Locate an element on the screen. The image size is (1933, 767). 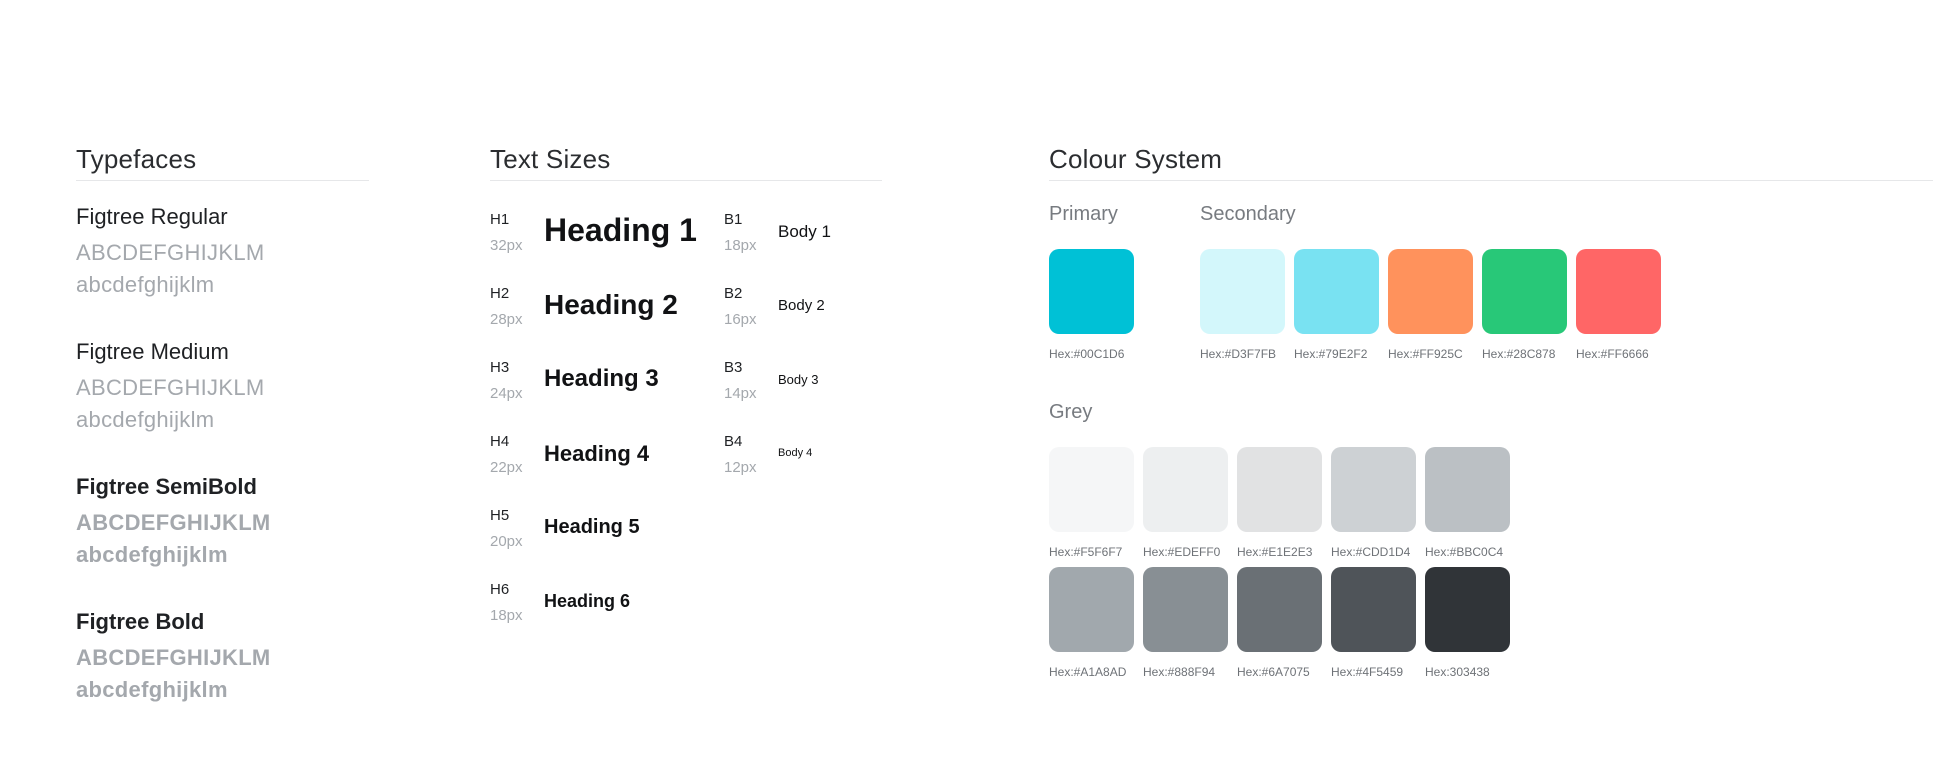
typefaces-title: Typefaces is located at coordinates (136, 159).